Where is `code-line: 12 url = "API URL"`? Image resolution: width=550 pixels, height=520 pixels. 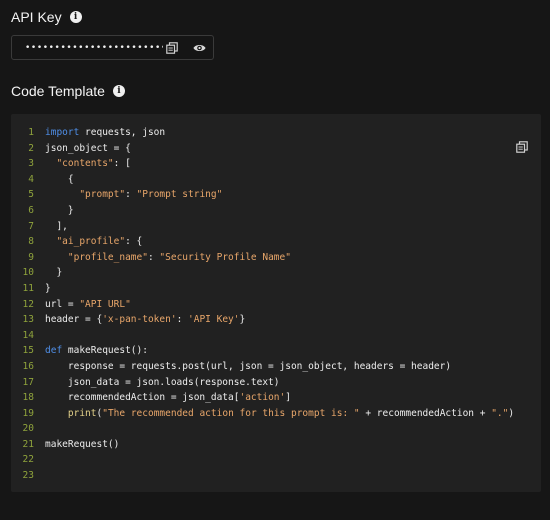
code-line: 12 url = "API URL" is located at coordinates (262, 305).